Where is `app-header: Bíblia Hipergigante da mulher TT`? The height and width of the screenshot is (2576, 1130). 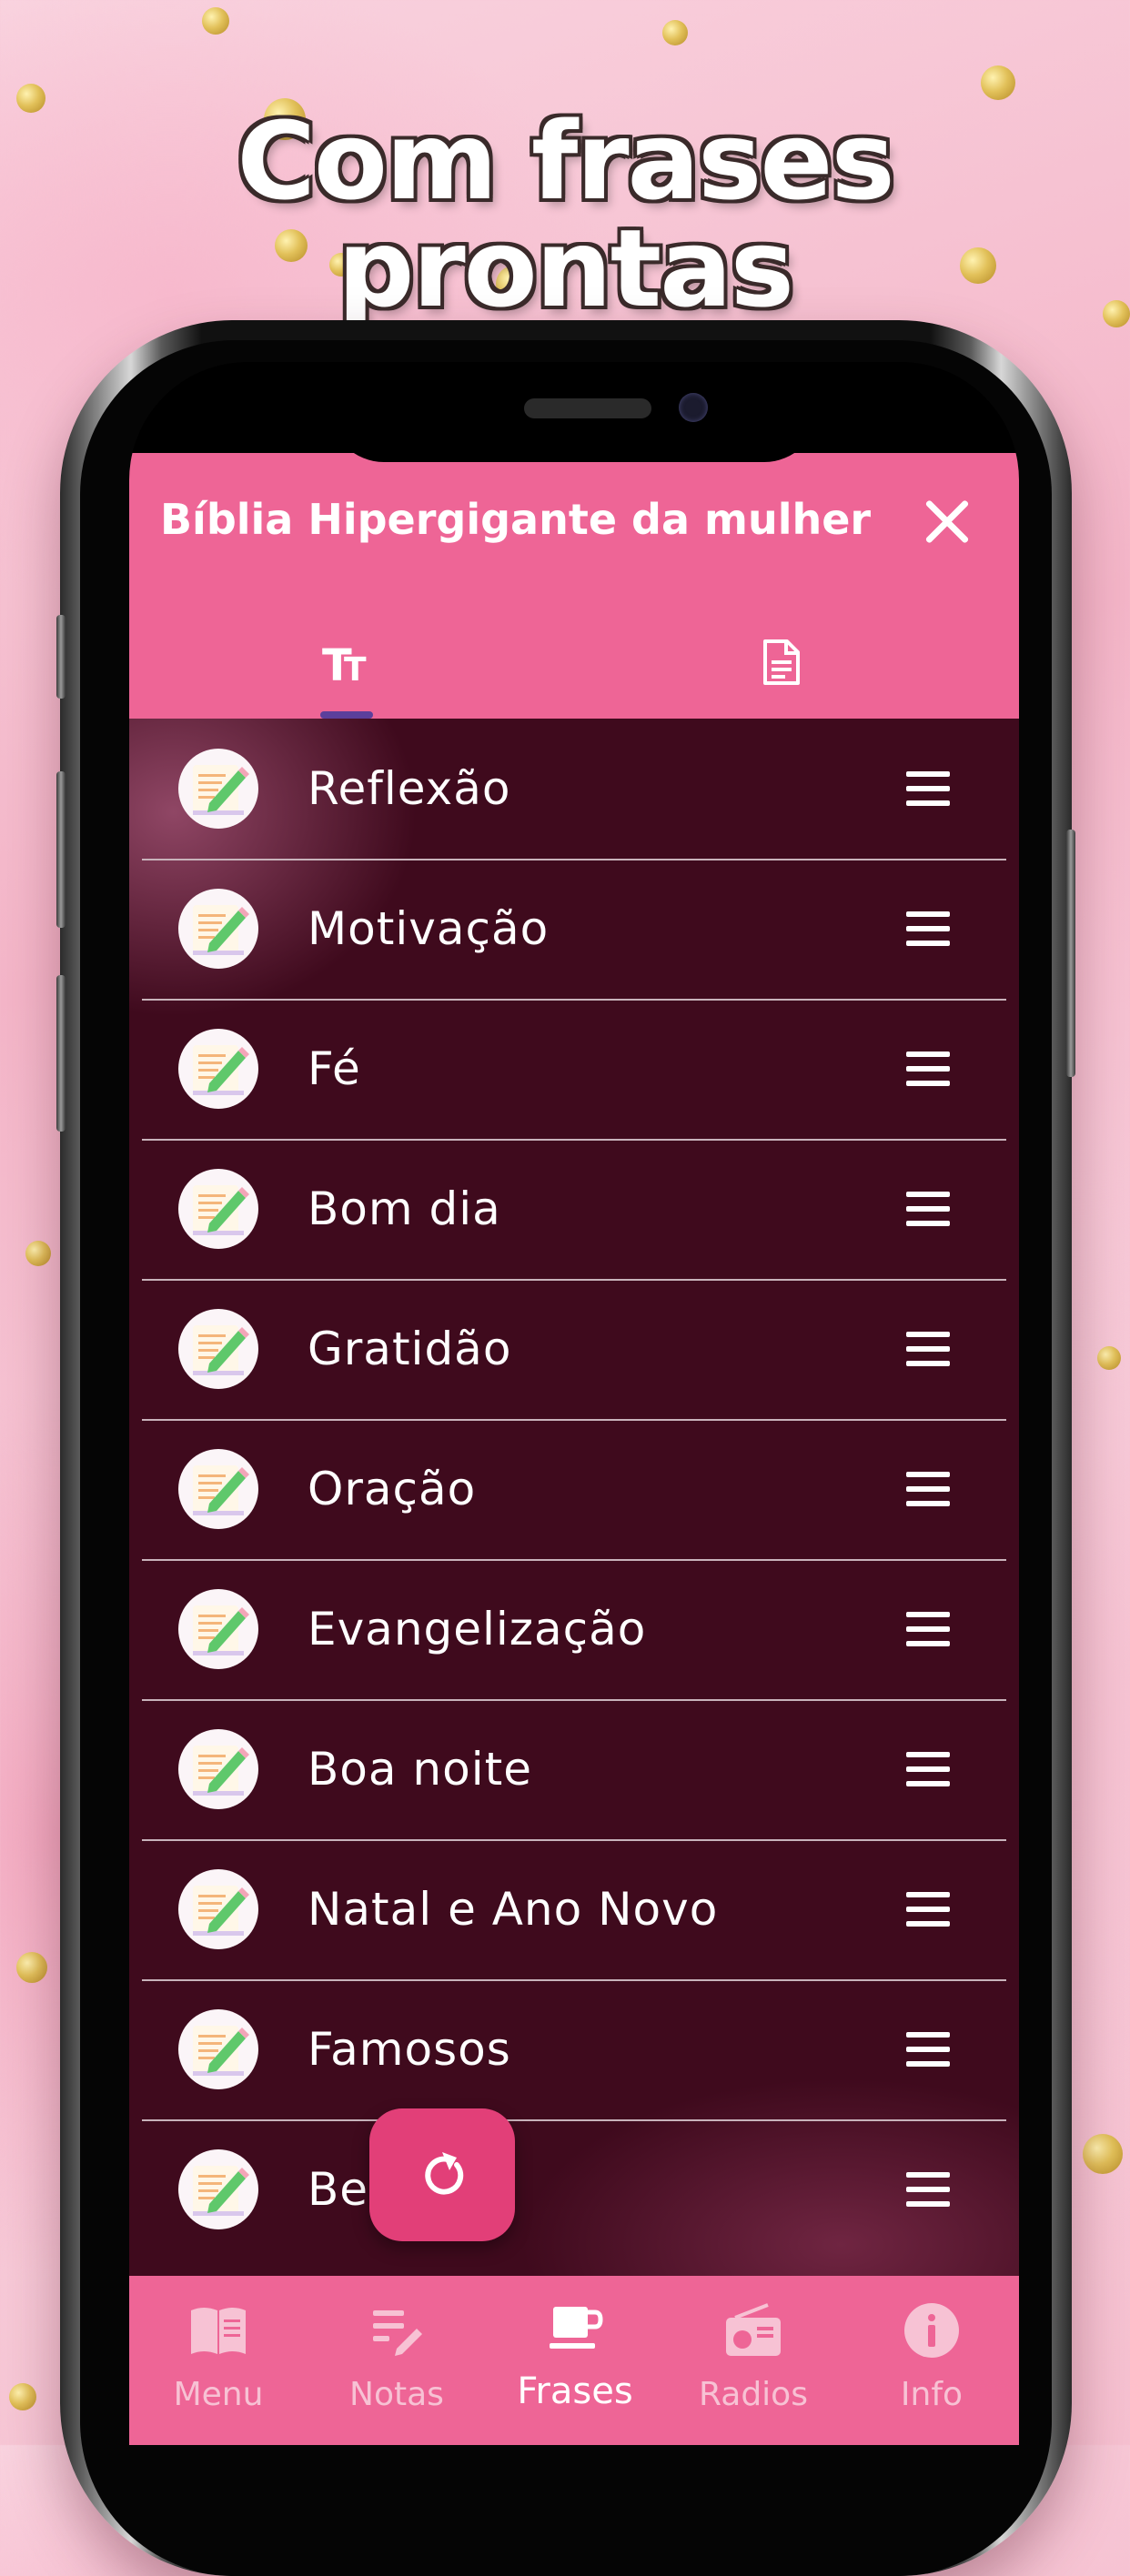 app-header: Bíblia Hipergigante da mulher TT is located at coordinates (574, 586).